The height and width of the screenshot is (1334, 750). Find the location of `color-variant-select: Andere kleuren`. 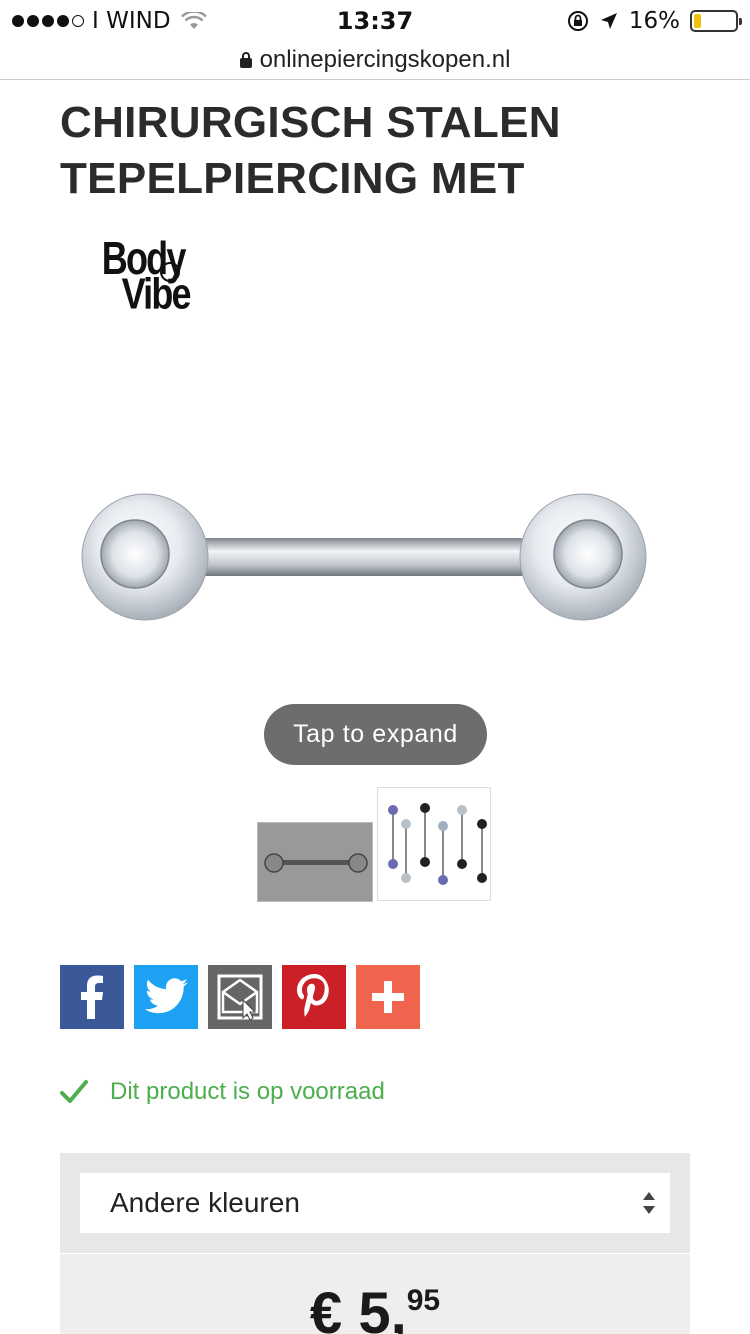

color-variant-select: Andere kleuren is located at coordinates (375, 1203).